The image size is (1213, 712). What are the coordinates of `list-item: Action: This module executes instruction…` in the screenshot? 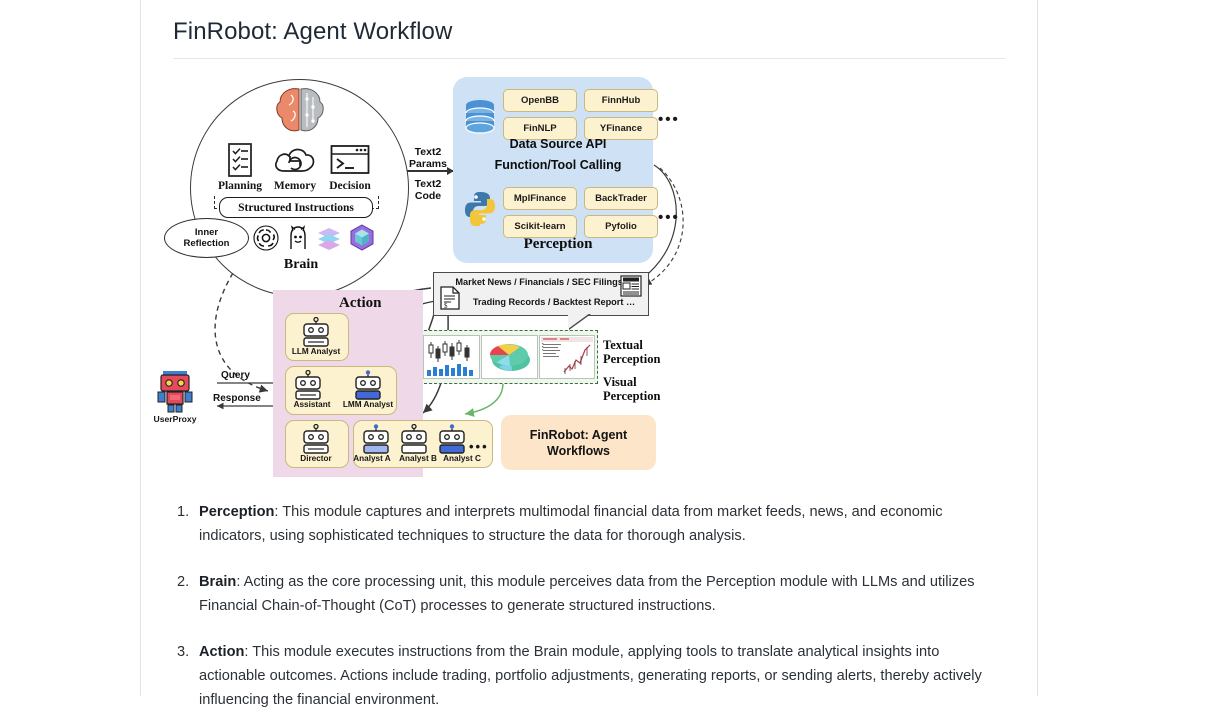 It's located at (589, 676).